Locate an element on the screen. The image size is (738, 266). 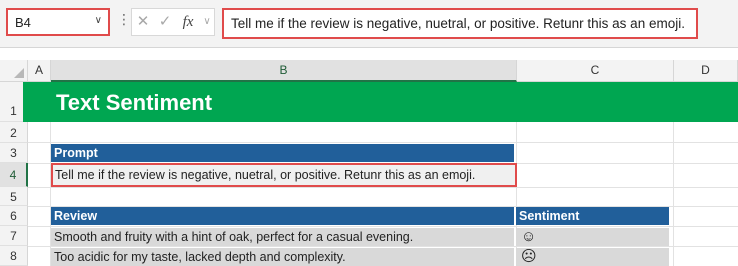
name-box: B4 ∨ is located at coordinates (58, 22).